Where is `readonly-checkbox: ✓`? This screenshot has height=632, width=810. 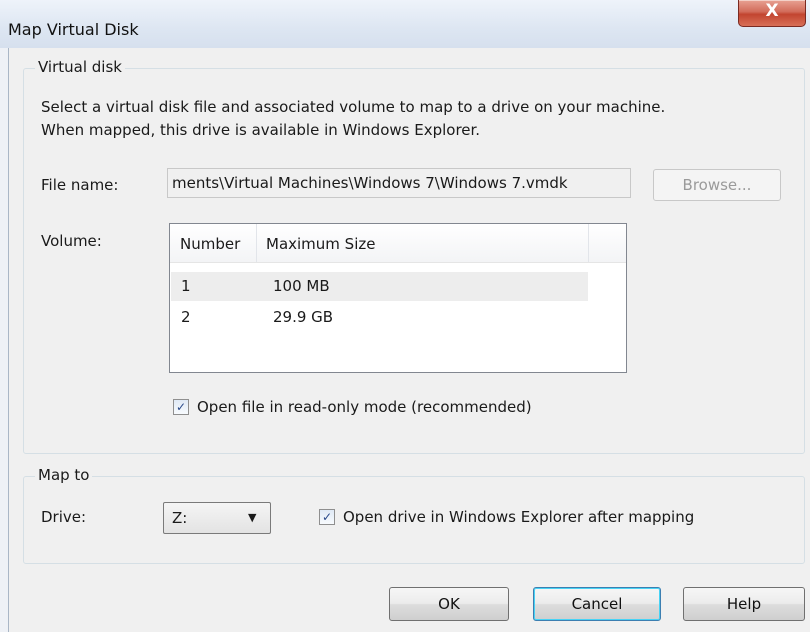
readonly-checkbox: ✓ is located at coordinates (181, 407).